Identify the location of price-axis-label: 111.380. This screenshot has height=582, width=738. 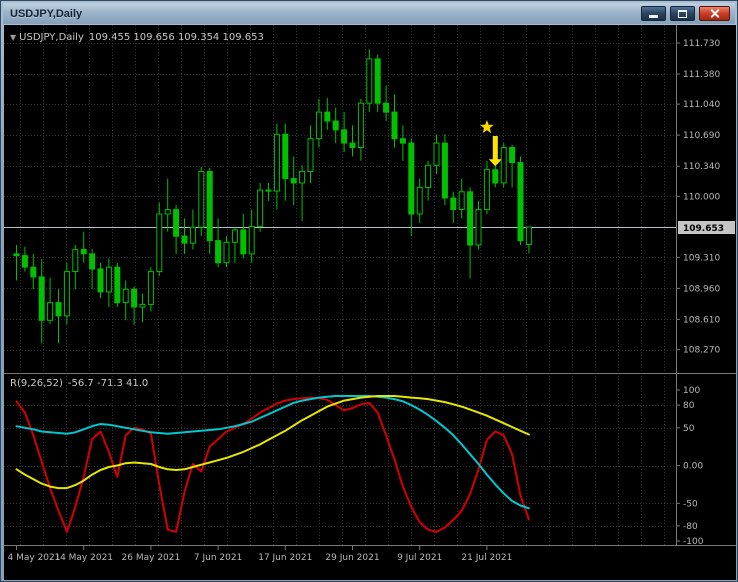
(701, 75).